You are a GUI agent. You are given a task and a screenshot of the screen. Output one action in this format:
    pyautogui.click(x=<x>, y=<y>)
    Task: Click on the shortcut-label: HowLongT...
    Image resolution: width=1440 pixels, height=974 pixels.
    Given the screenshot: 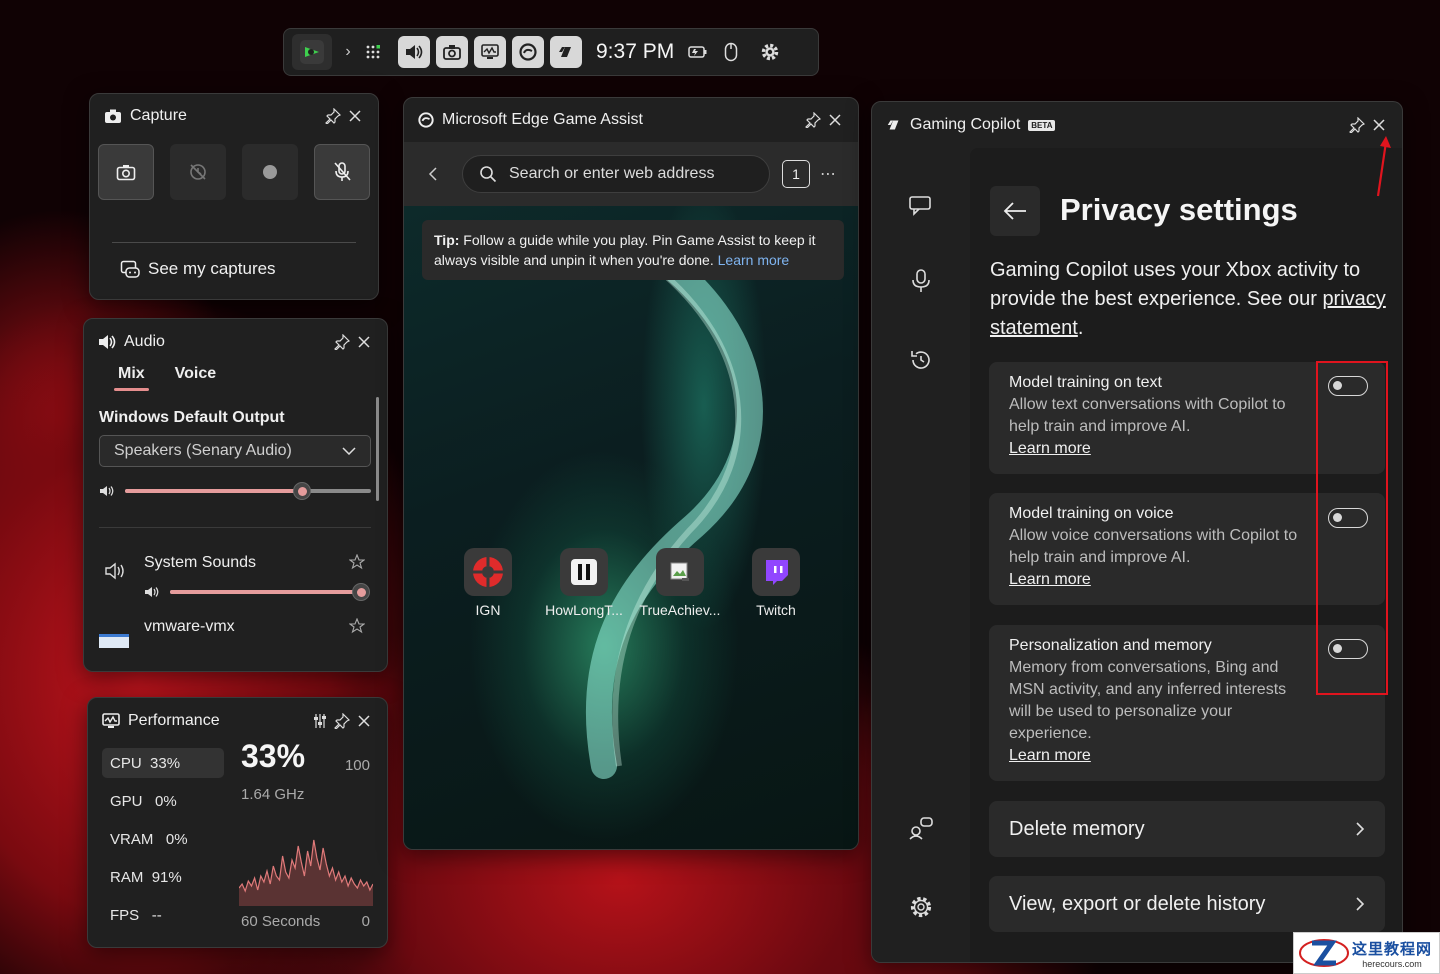 What is the action you would take?
    pyautogui.click(x=584, y=610)
    